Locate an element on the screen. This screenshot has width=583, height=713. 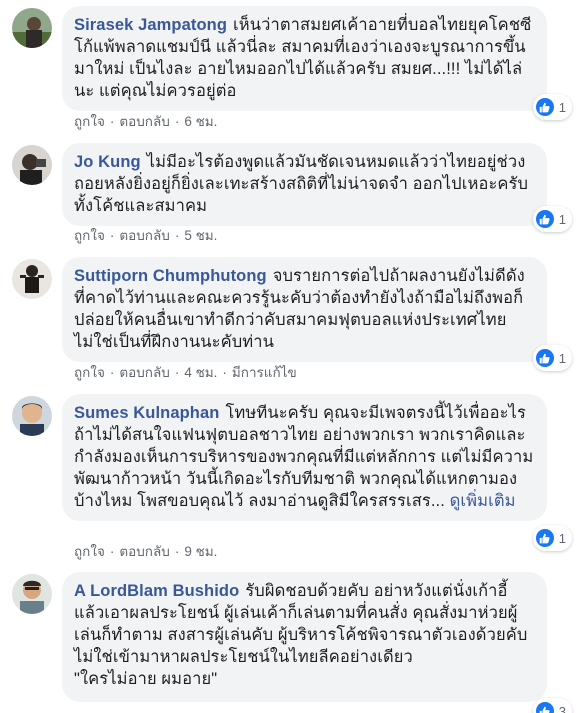
edited-label: มีการแก้ไข is located at coordinates (264, 372).